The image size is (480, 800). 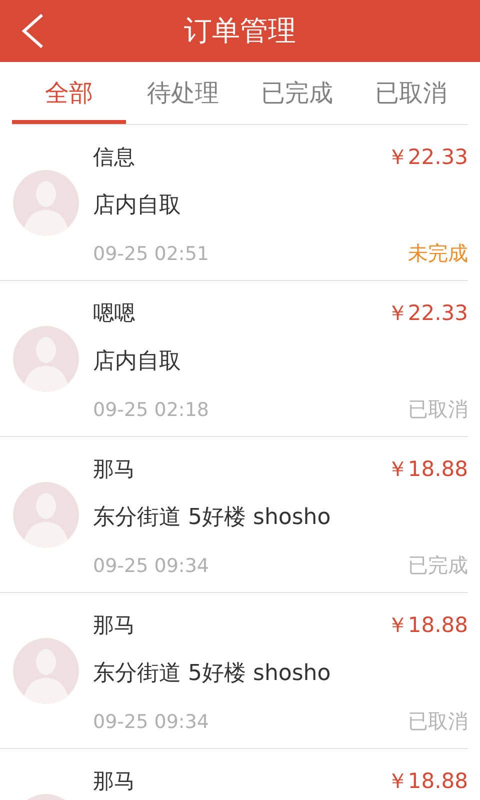 I want to click on tab: 全部, so click(x=69, y=93).